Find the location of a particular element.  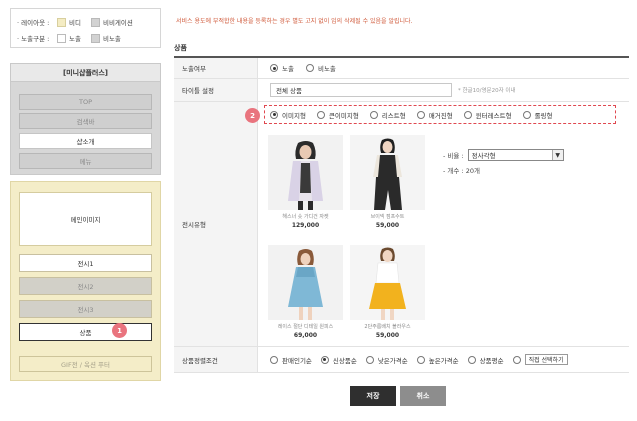

product-card: 브이넥 점프수트 59,000 is located at coordinates (387, 182).